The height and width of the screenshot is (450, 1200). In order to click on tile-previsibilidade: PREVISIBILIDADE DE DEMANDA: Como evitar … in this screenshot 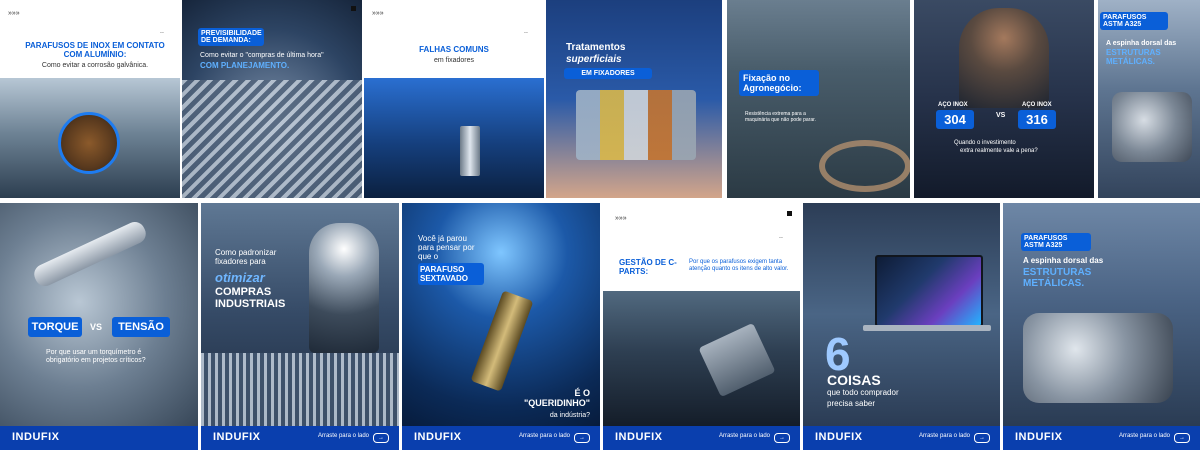, I will do `click(272, 99)`.